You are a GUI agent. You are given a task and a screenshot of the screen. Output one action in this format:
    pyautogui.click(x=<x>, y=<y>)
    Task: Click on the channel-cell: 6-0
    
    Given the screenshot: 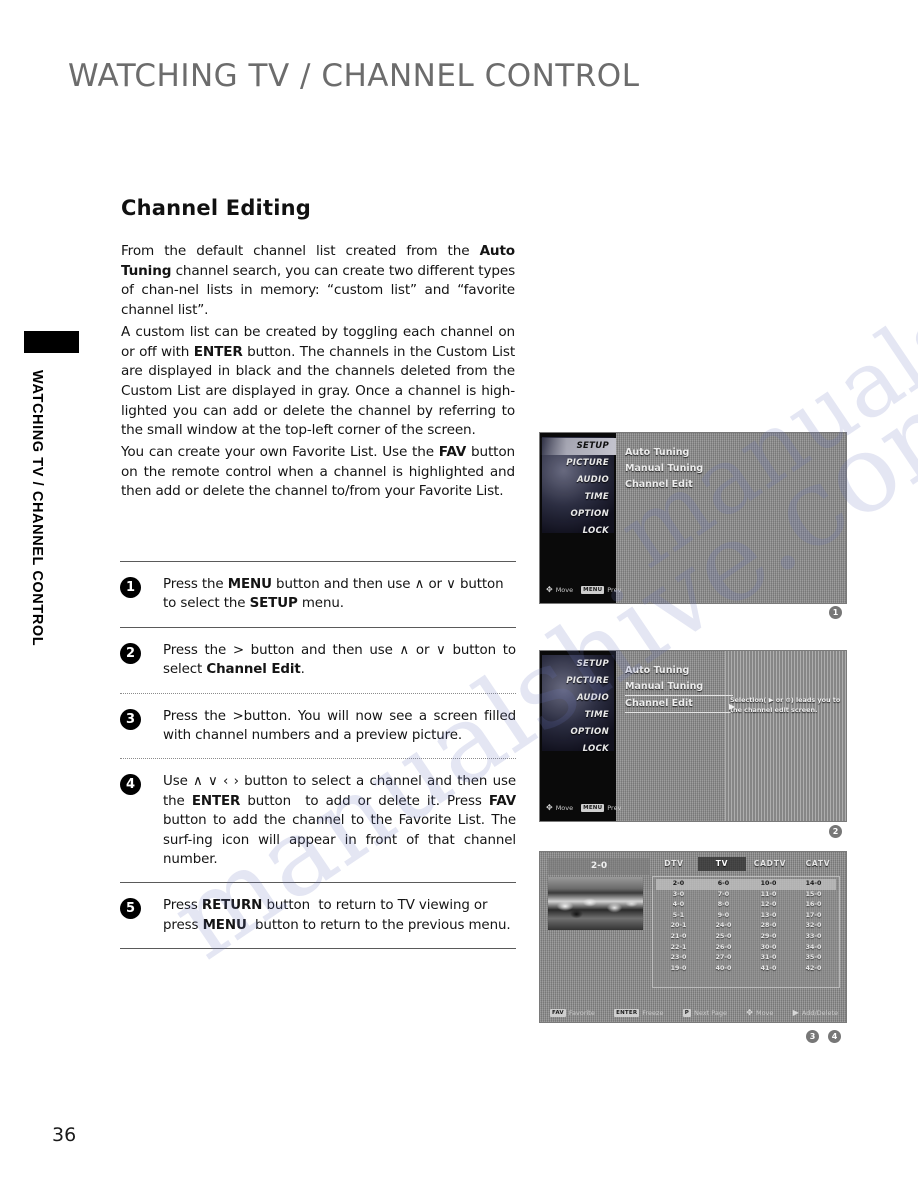 What is the action you would take?
    pyautogui.click(x=723, y=884)
    